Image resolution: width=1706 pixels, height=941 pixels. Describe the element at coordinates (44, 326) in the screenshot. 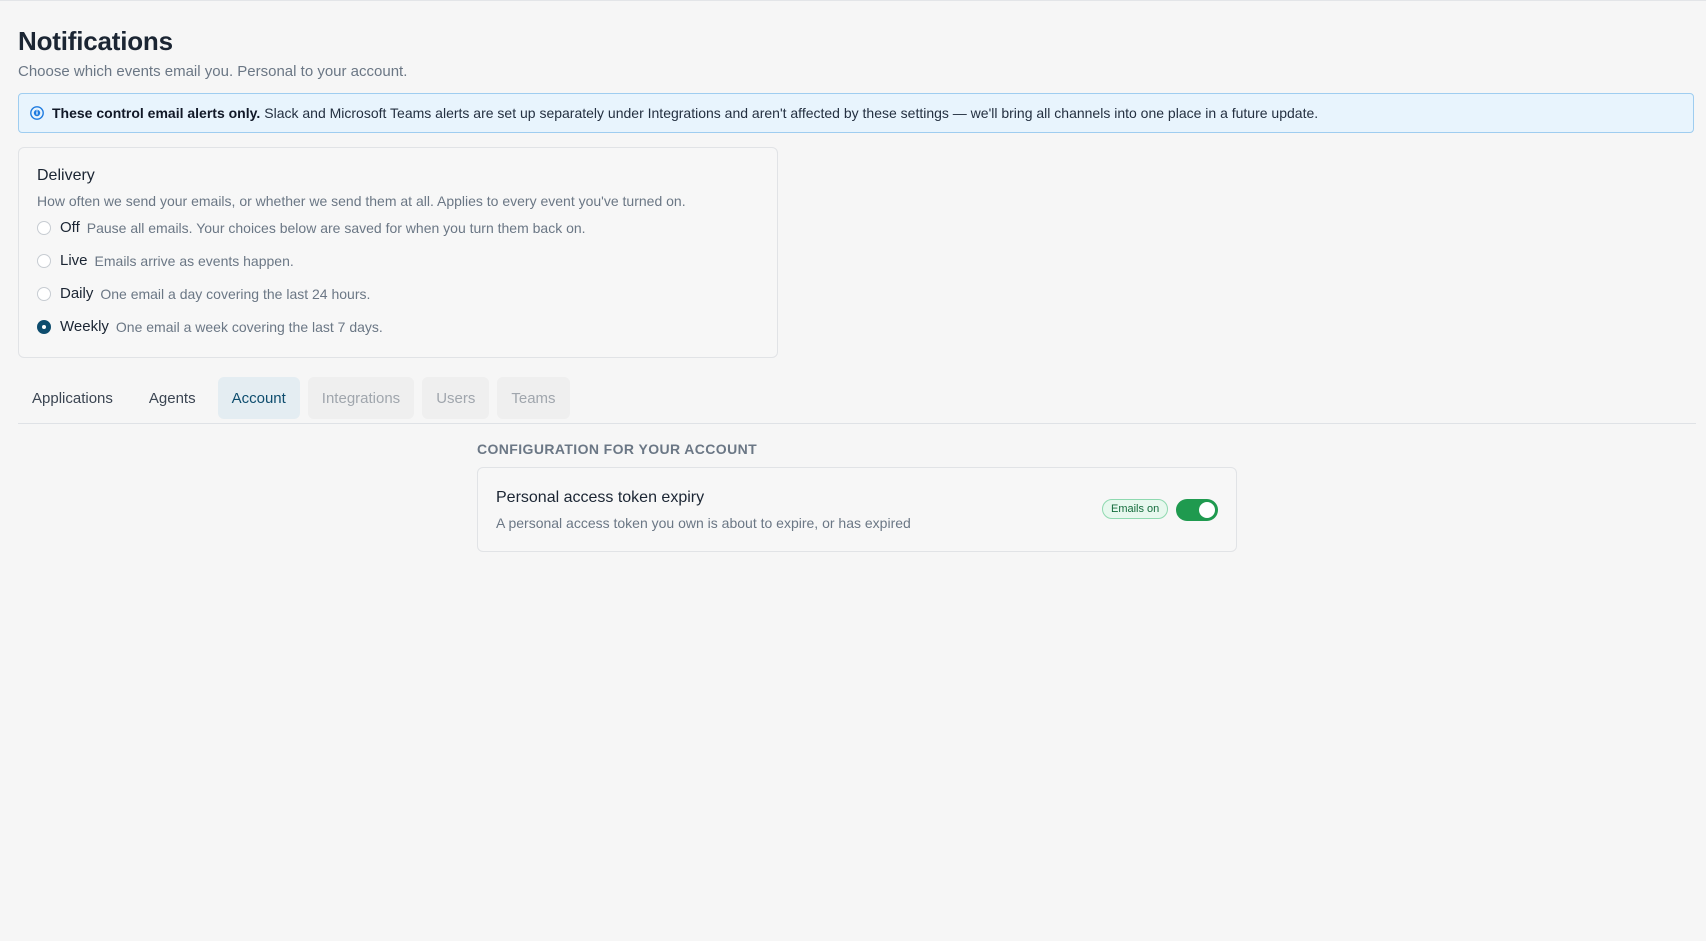

I see `radio-weekly-selected` at that location.